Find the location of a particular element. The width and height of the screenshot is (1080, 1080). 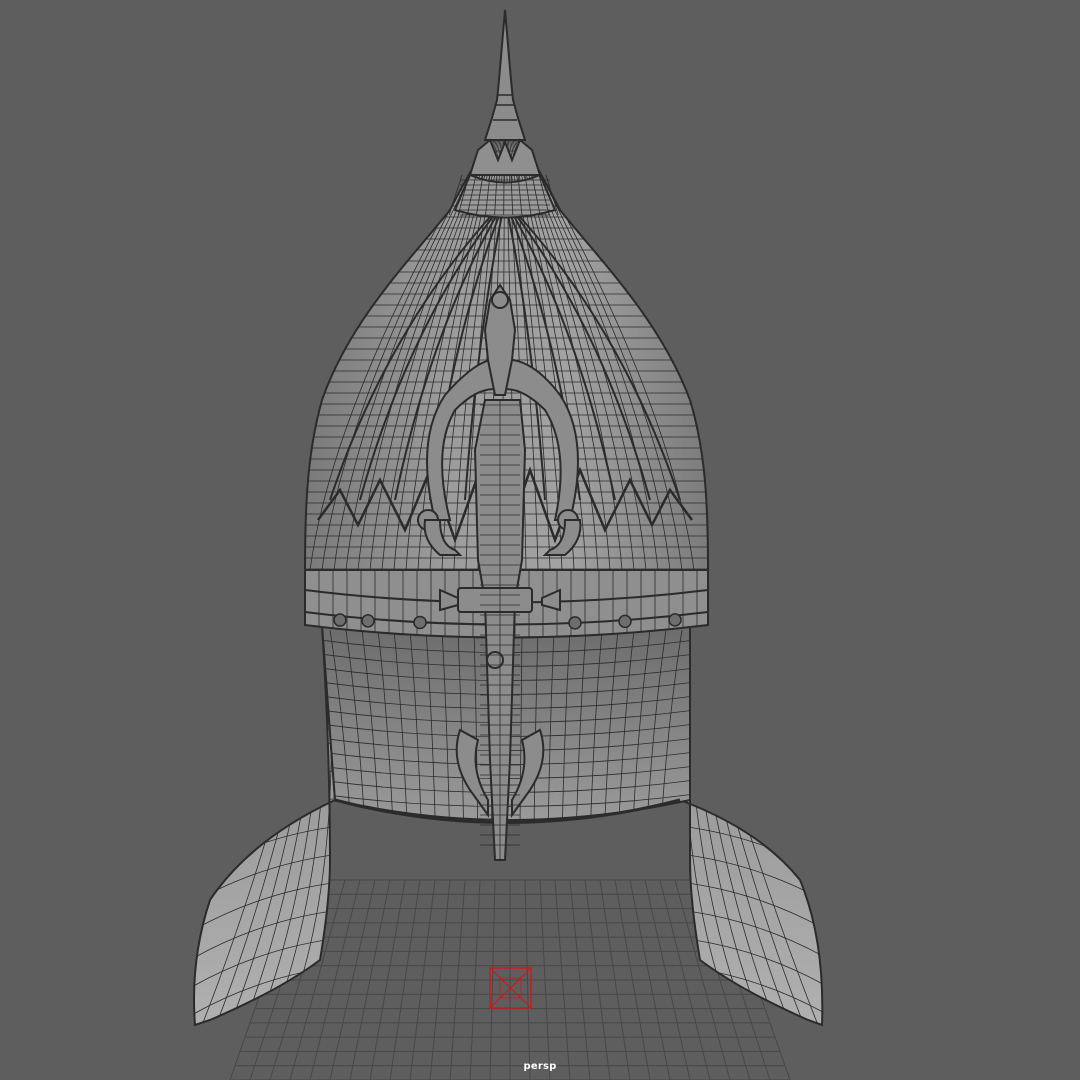

right-neck-guard is located at coordinates (751, 825).